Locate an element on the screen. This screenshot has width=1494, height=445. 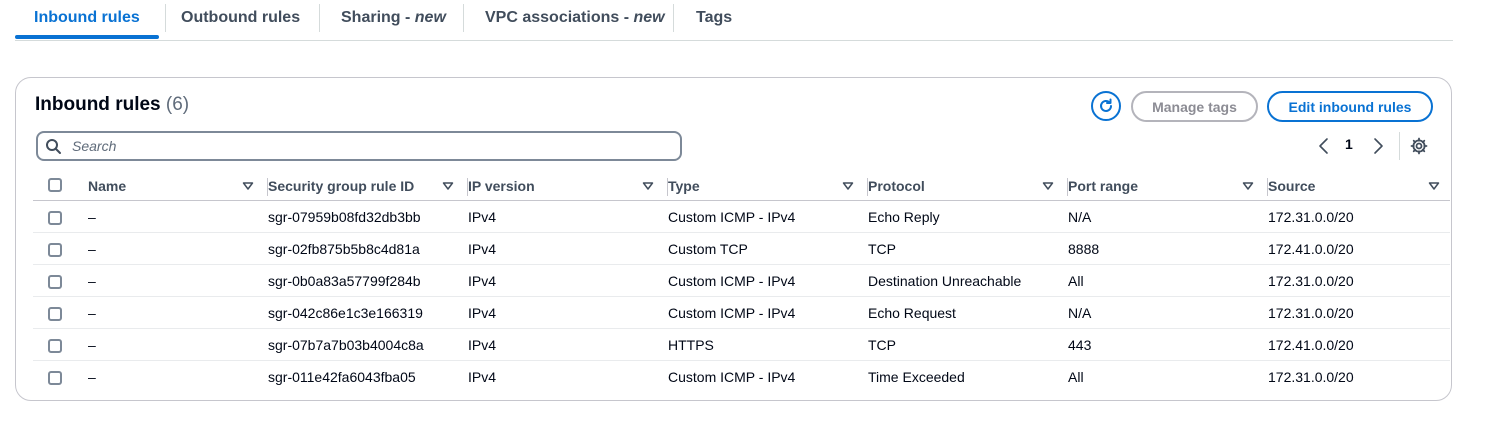
search-icon is located at coordinates (53, 146).